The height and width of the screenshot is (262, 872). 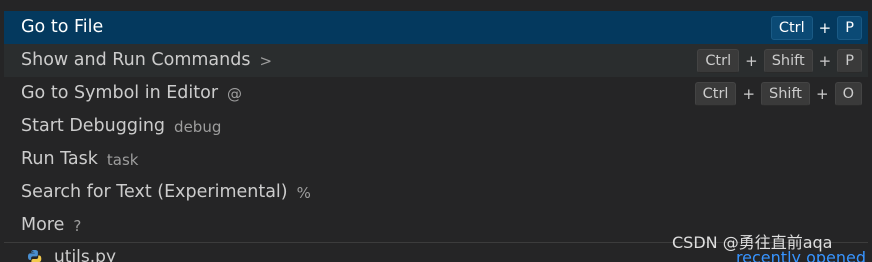 I want to click on keybinding: Ctrl + Shift + O, so click(x=778, y=93).